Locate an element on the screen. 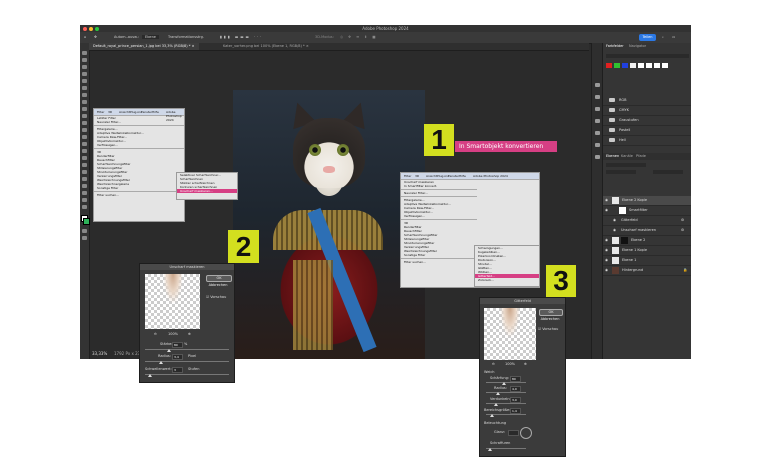 The width and height of the screenshot is (770, 475). zoom-tool-icon is located at coordinates (84, 200).